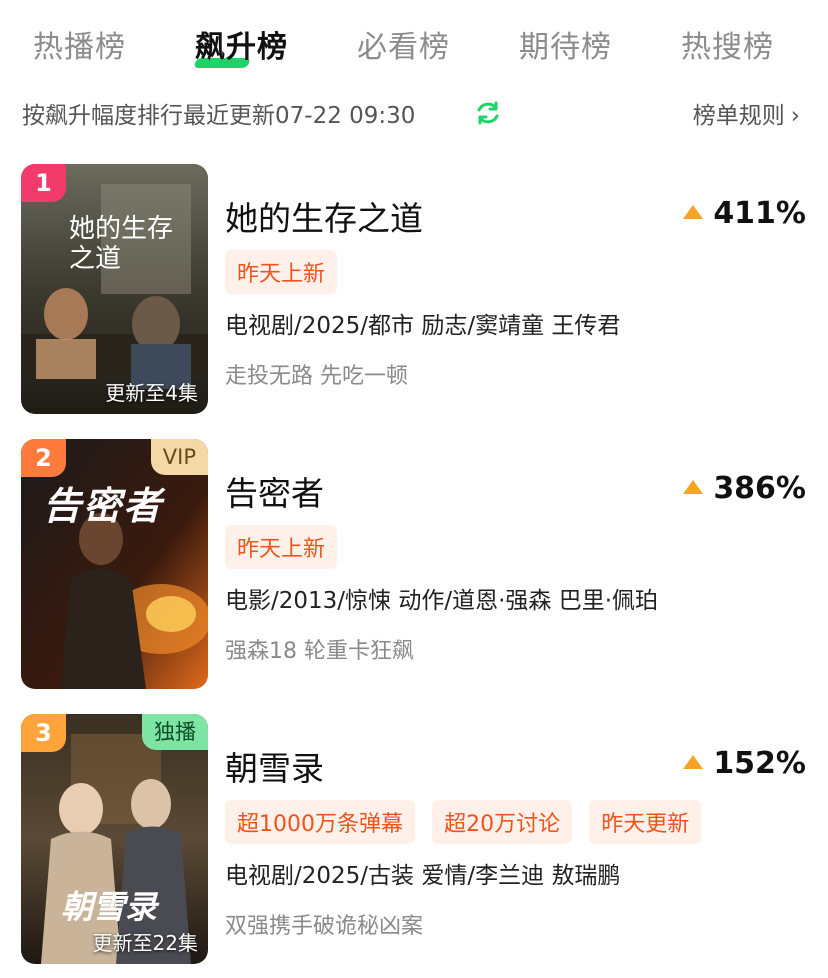  I want to click on chevron-right-icon: ›, so click(795, 116).